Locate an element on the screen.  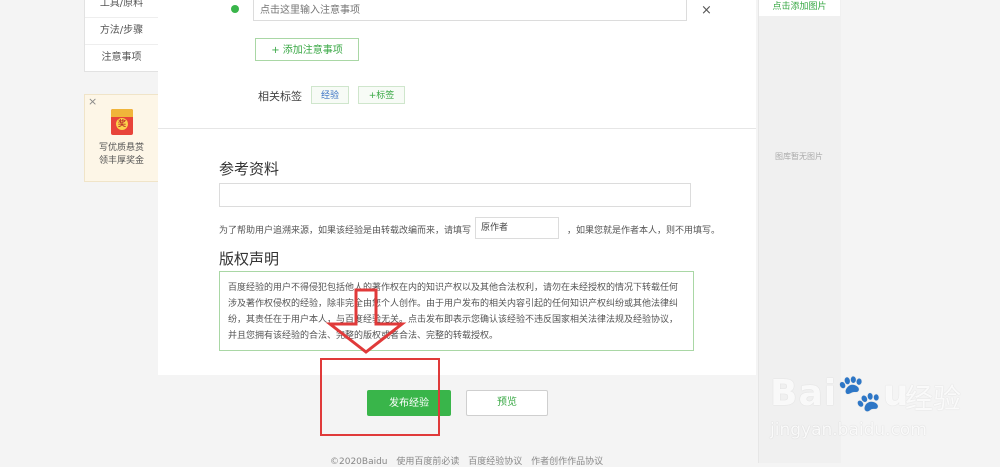
footer: ©2020Baidu 使用百度前必读 百度经验协议 作者创作作品协议 is located at coordinates (469, 460).